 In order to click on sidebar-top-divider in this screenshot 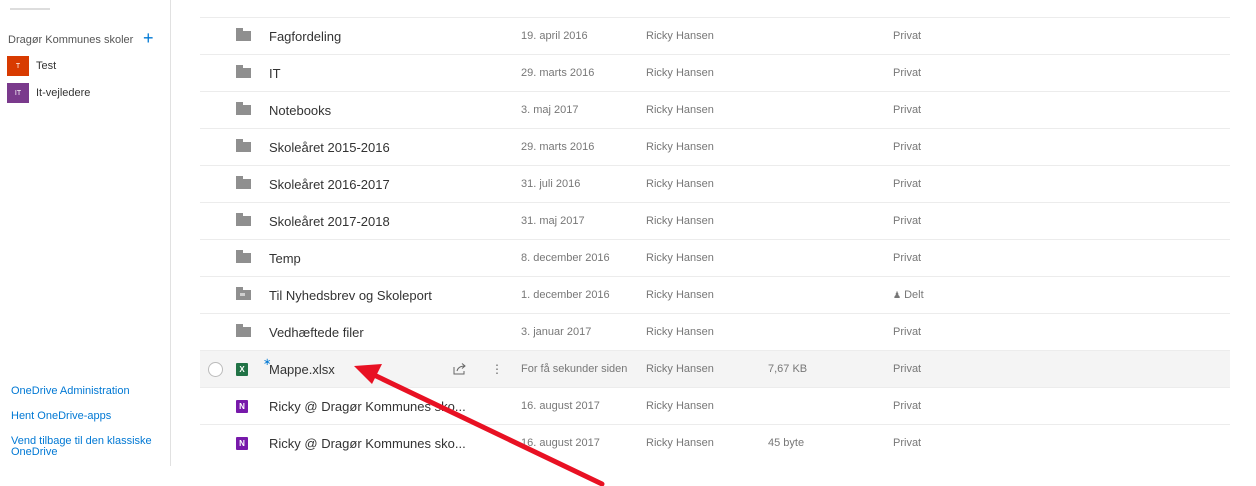, I will do `click(30, 9)`.